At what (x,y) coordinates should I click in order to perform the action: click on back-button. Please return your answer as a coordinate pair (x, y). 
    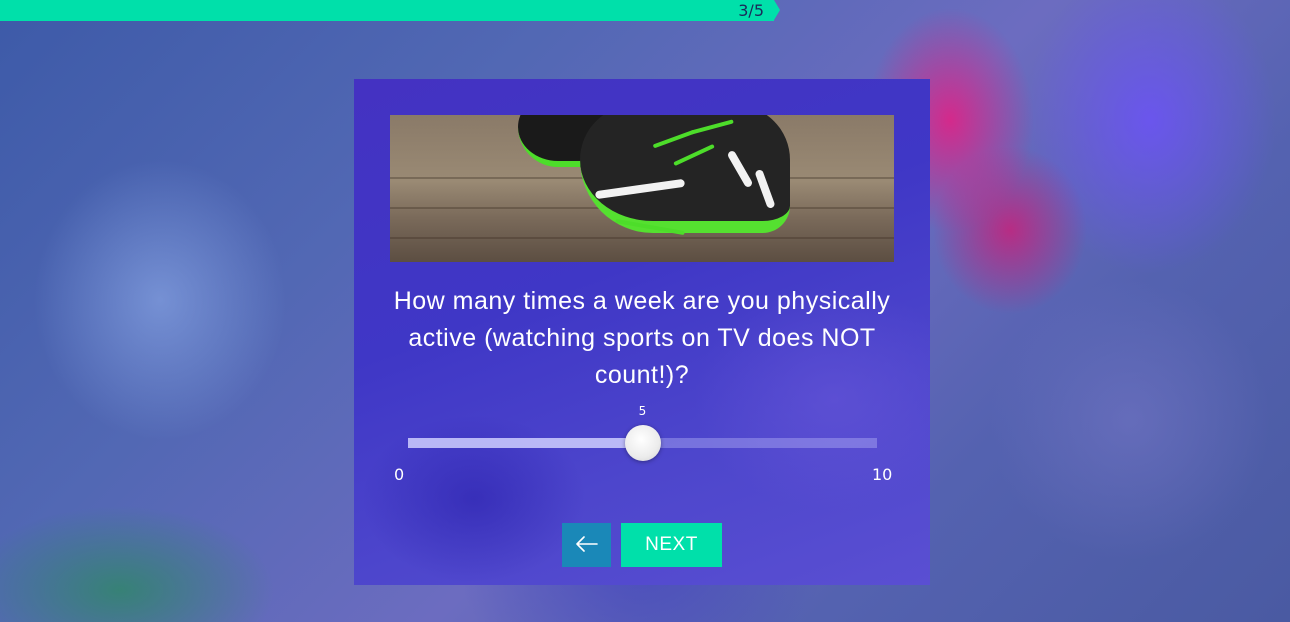
    Looking at the image, I should click on (586, 545).